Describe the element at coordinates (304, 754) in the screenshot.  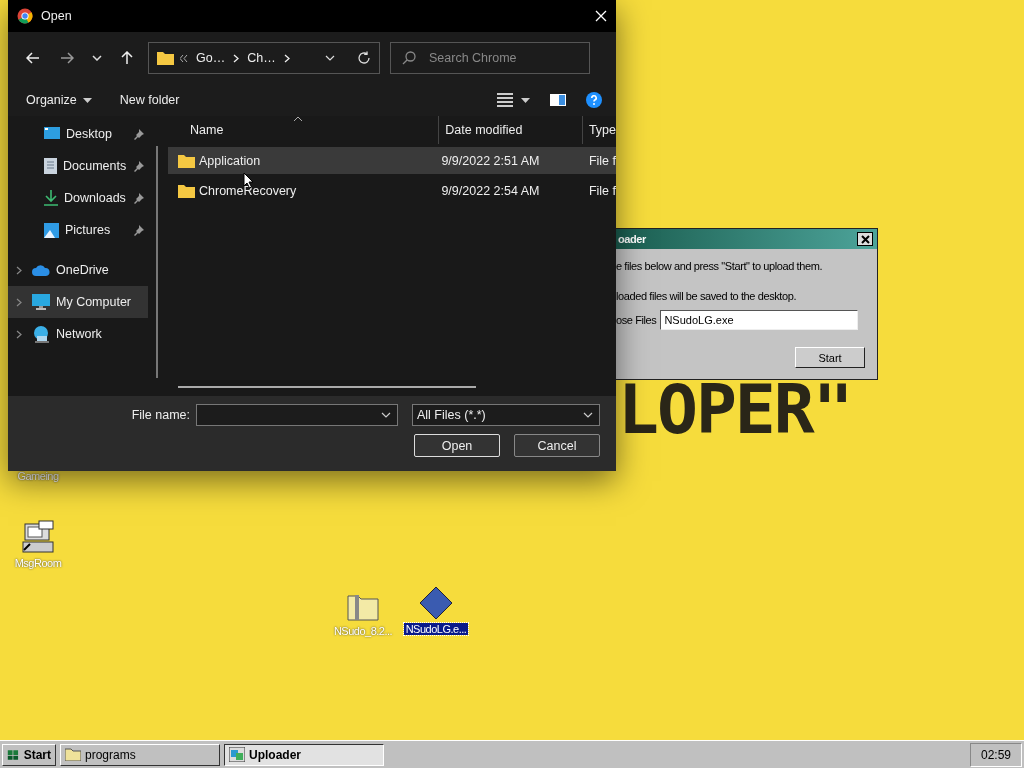
I see `taskbar-button: Uploader` at that location.